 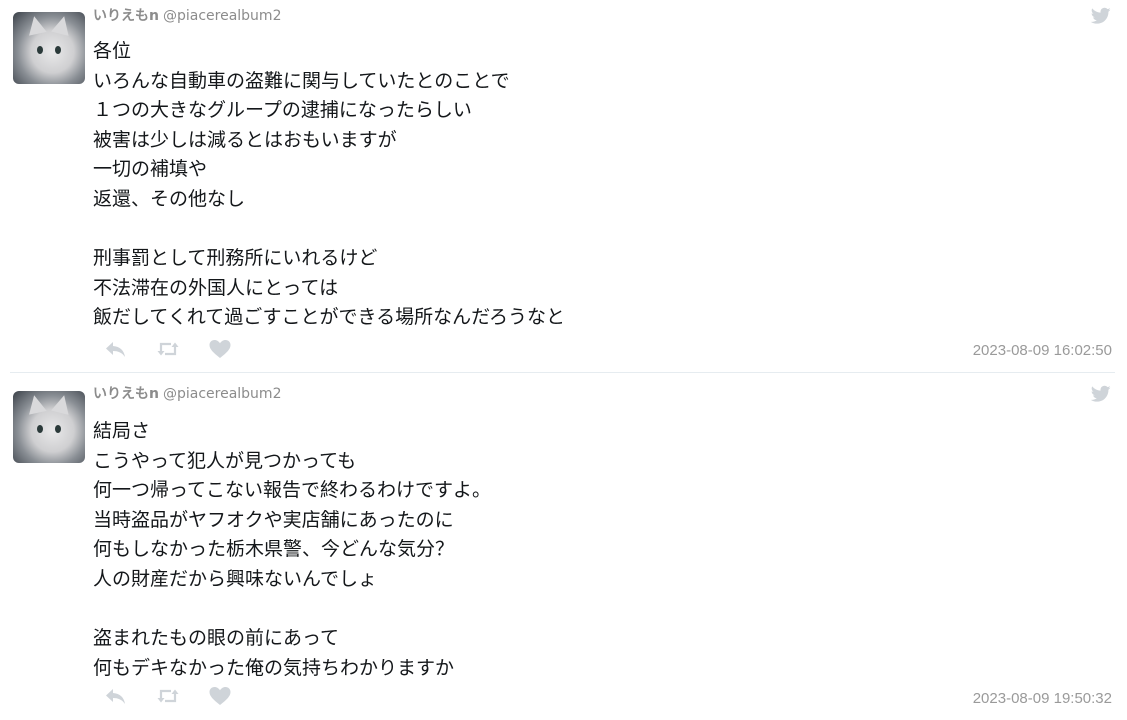 What do you see at coordinates (562, 372) in the screenshot?
I see `divider` at bounding box center [562, 372].